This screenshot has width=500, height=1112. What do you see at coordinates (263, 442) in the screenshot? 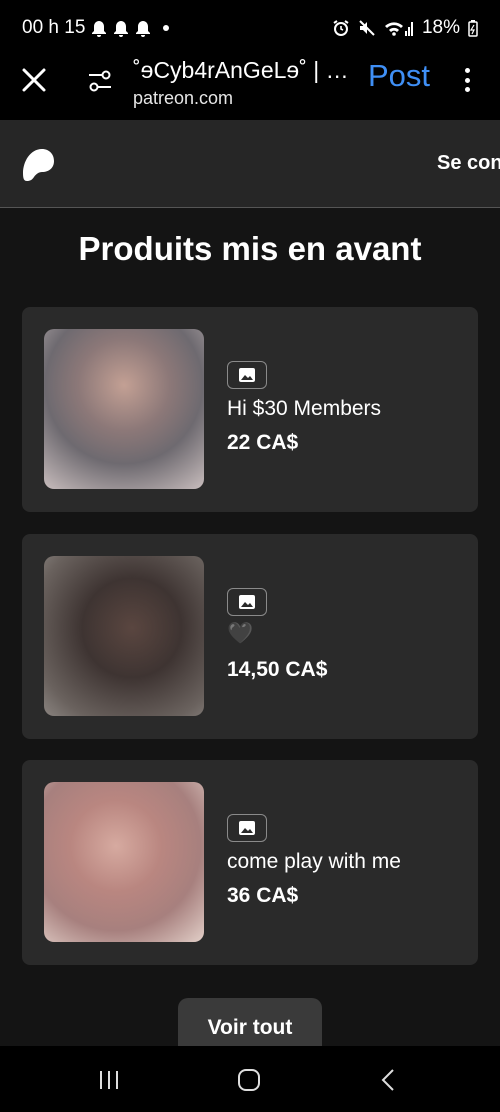
I see `product-price: 22 CA$` at bounding box center [263, 442].